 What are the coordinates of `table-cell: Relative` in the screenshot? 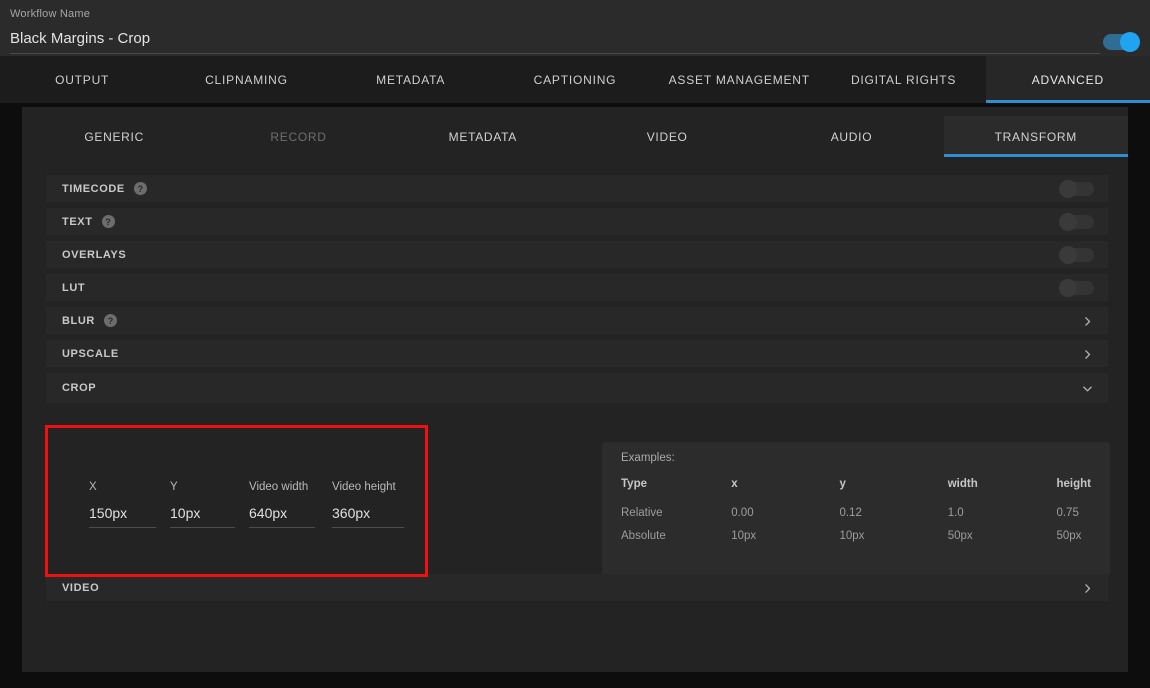 It's located at (642, 513).